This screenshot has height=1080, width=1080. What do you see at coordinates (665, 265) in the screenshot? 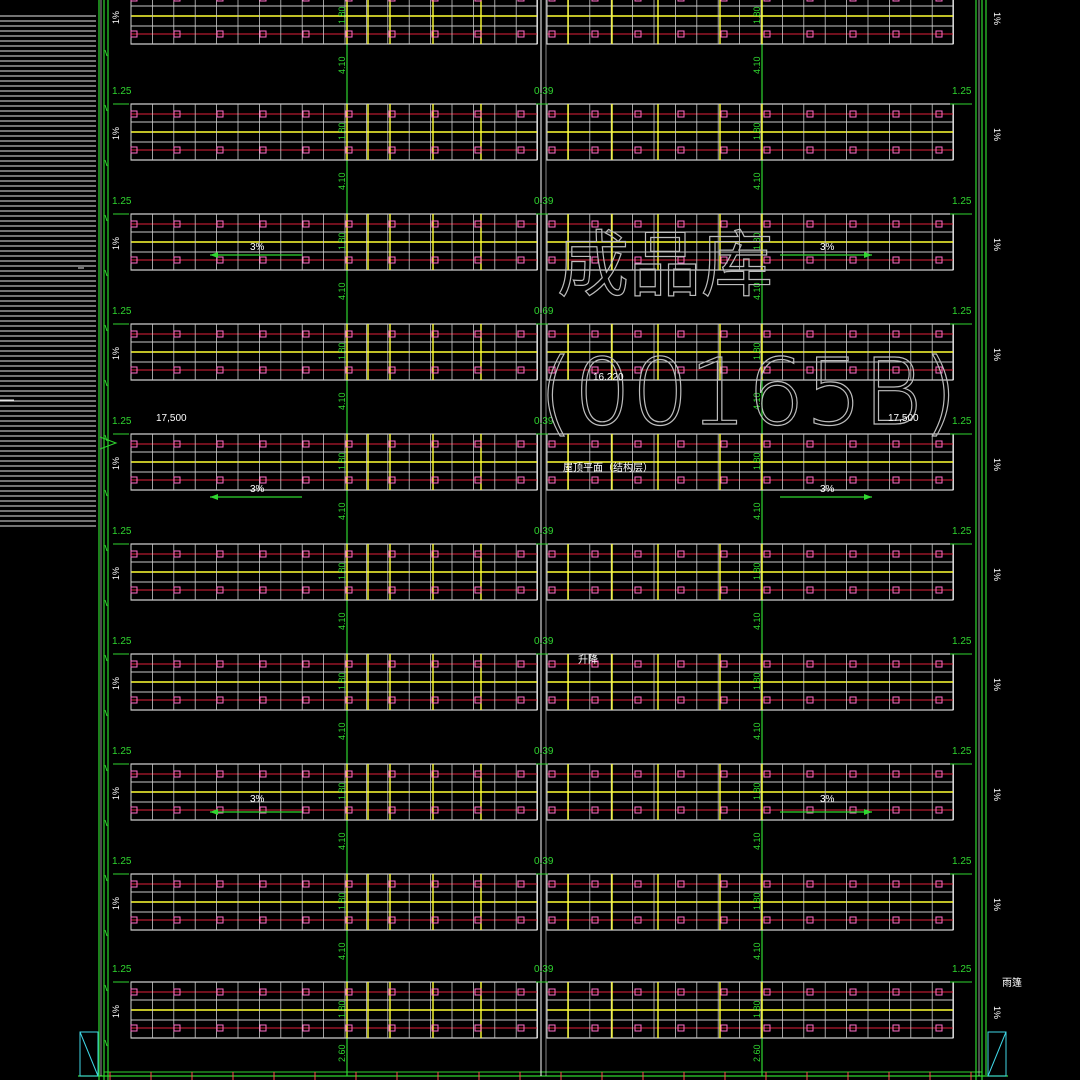
I see `watermark-name: 成品库` at bounding box center [665, 265].